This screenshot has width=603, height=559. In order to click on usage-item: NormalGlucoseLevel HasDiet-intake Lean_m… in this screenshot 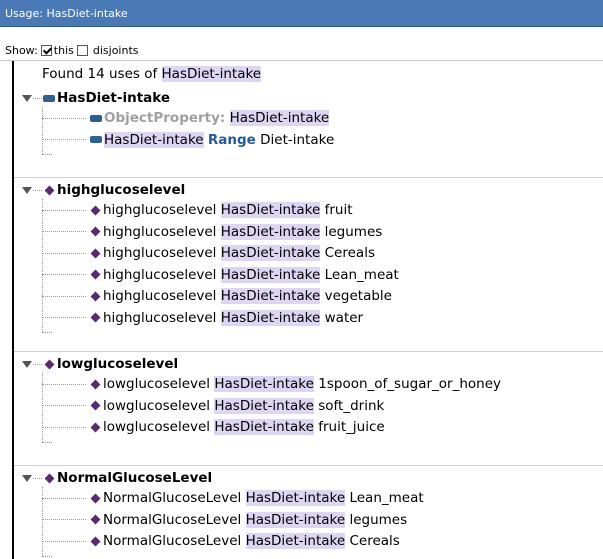, I will do `click(233, 498)`.